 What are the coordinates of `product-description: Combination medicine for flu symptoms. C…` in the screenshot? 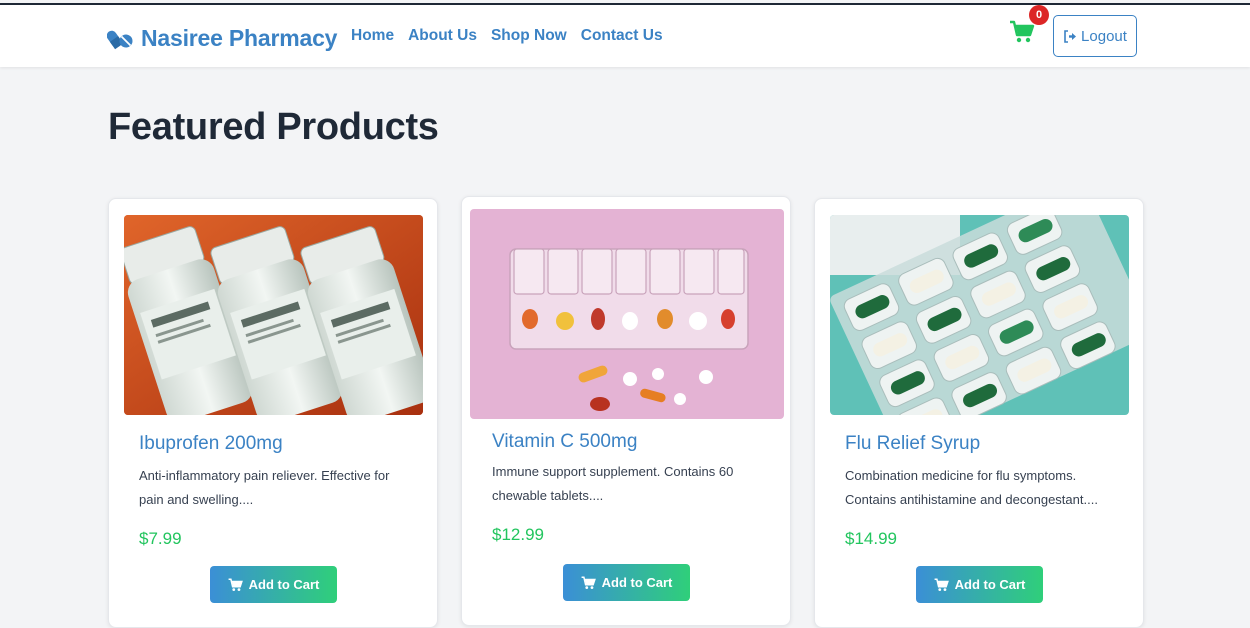 It's located at (971, 487).